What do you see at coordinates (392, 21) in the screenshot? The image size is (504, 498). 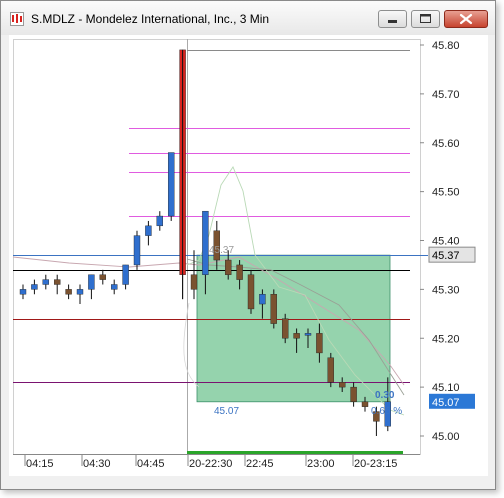 I see `minimize-icon` at bounding box center [392, 21].